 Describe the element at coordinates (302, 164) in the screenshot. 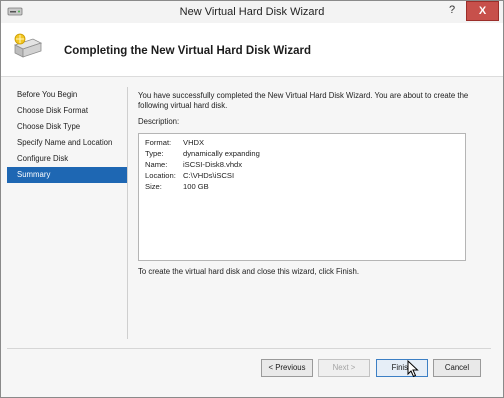

I see `detail-row-name: Name: iSCSI-Disk8.vhdx` at that location.